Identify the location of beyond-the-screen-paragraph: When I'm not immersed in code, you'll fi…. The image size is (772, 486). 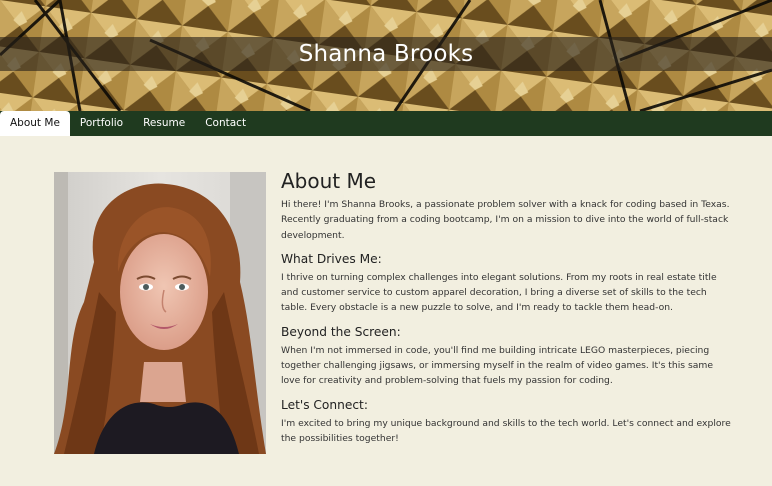
(497, 365).